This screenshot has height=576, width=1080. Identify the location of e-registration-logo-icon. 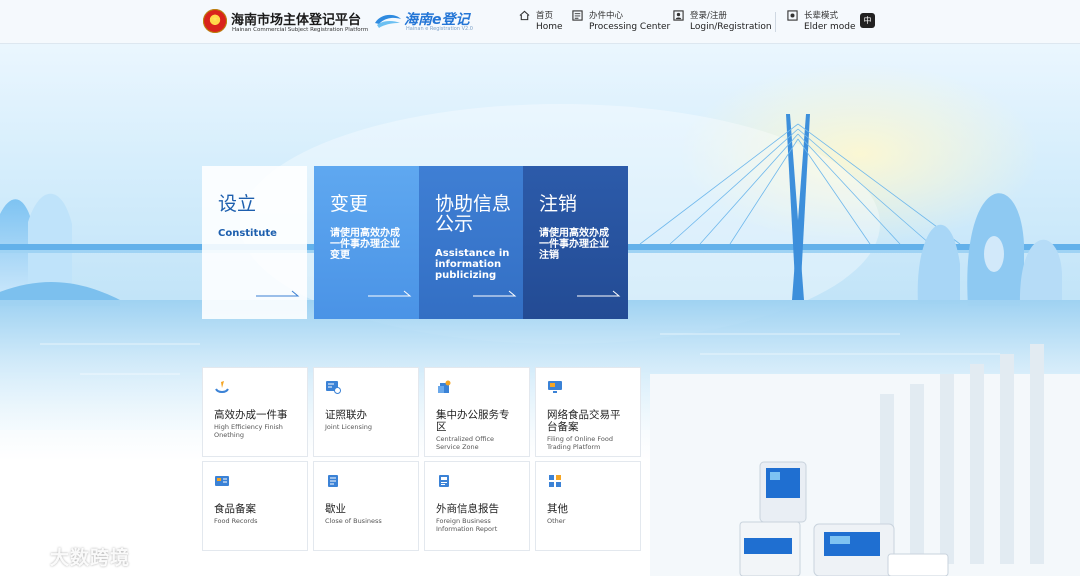
(388, 21).